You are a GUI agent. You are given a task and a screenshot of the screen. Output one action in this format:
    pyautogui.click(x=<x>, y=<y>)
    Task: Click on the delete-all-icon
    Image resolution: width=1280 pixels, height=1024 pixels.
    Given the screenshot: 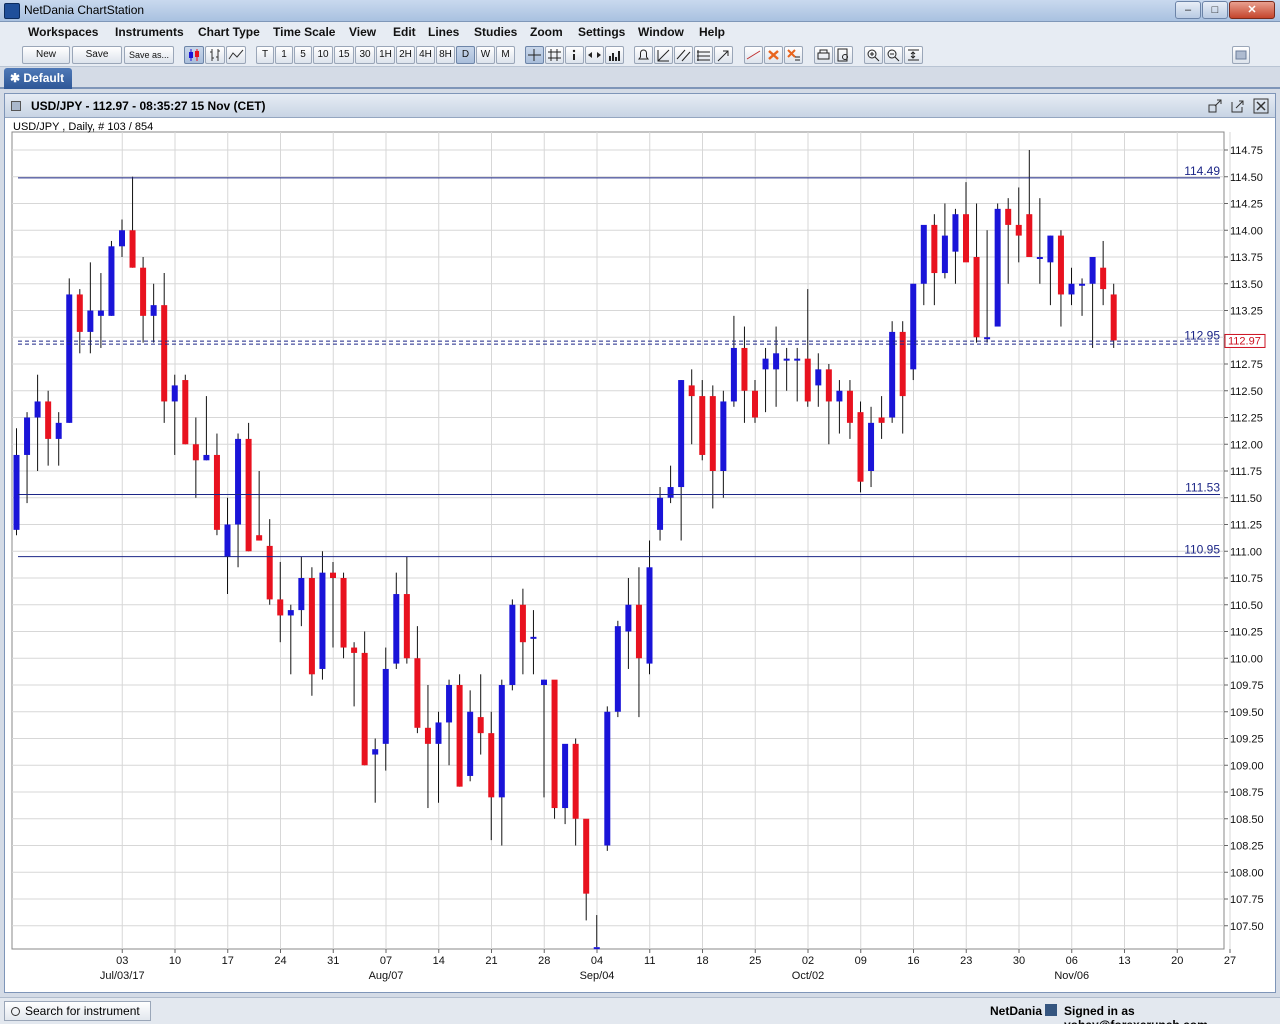 What is the action you would take?
    pyautogui.click(x=793, y=55)
    